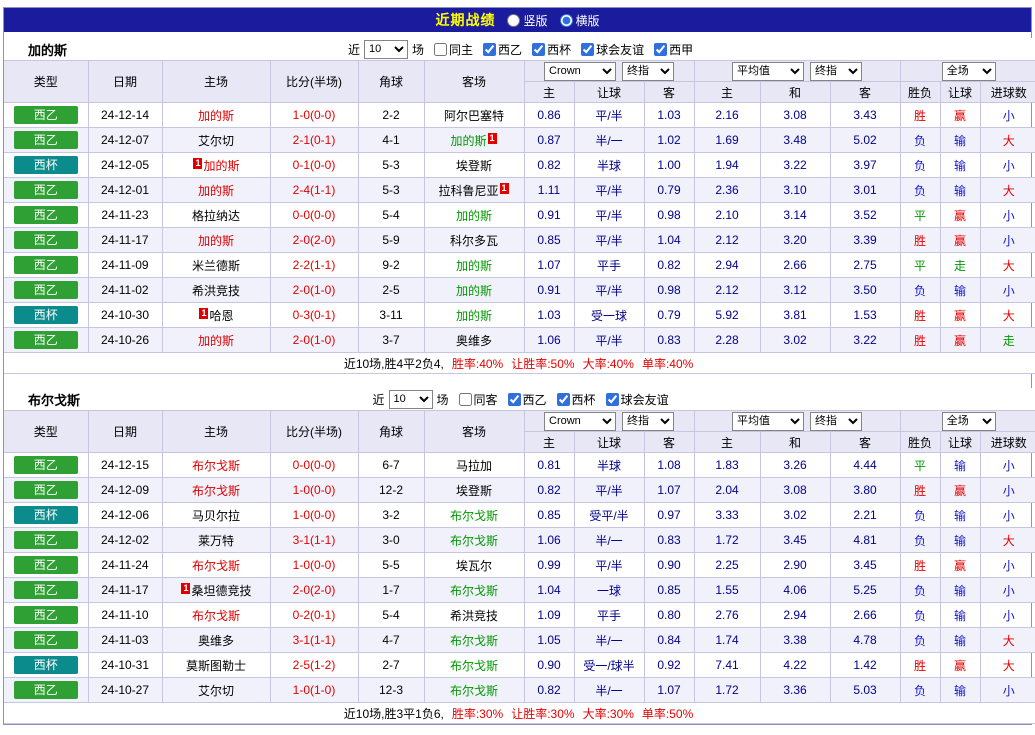 This screenshot has height=735, width=1035. What do you see at coordinates (453, 49) in the screenshot?
I see `filter-item: 同主` at bounding box center [453, 49].